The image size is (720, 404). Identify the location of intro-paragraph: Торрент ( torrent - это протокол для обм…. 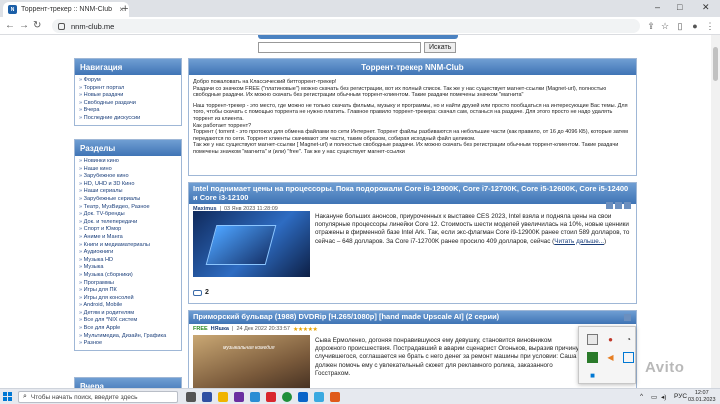
(410, 135).